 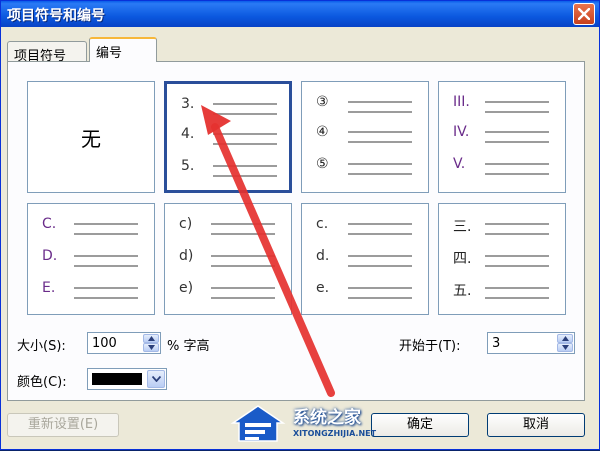 I want to click on numbering-option-none: 无, so click(x=91, y=137).